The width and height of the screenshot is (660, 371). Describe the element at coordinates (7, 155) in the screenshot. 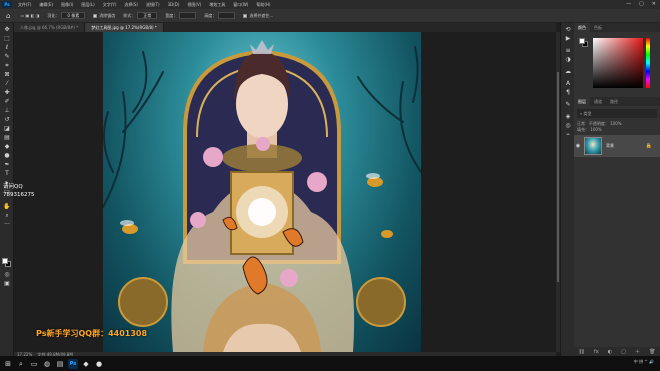

I see `dodge-tool-icon: ●` at that location.